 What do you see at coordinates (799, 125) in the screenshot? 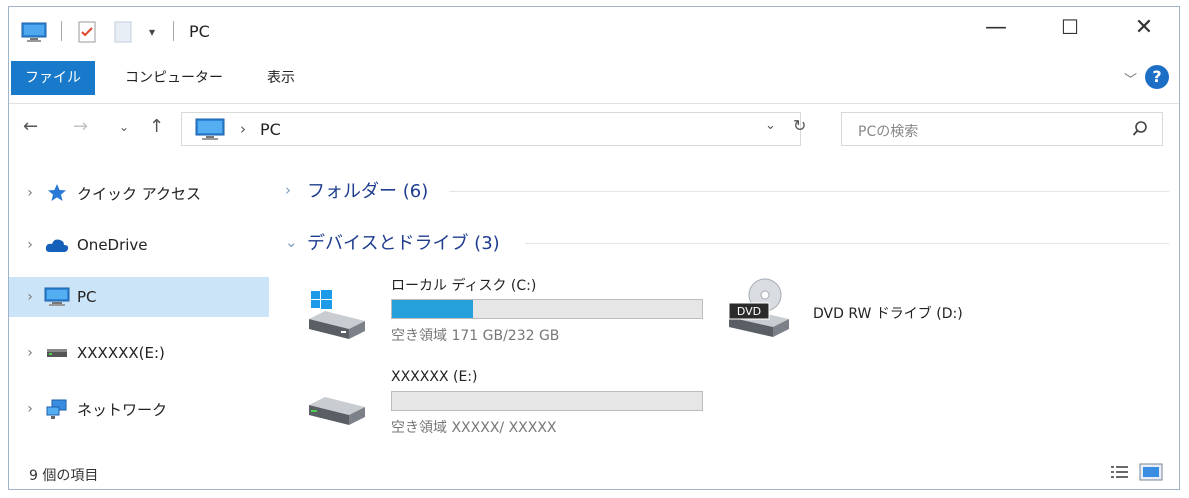
I see `refresh-icon: ↻` at bounding box center [799, 125].